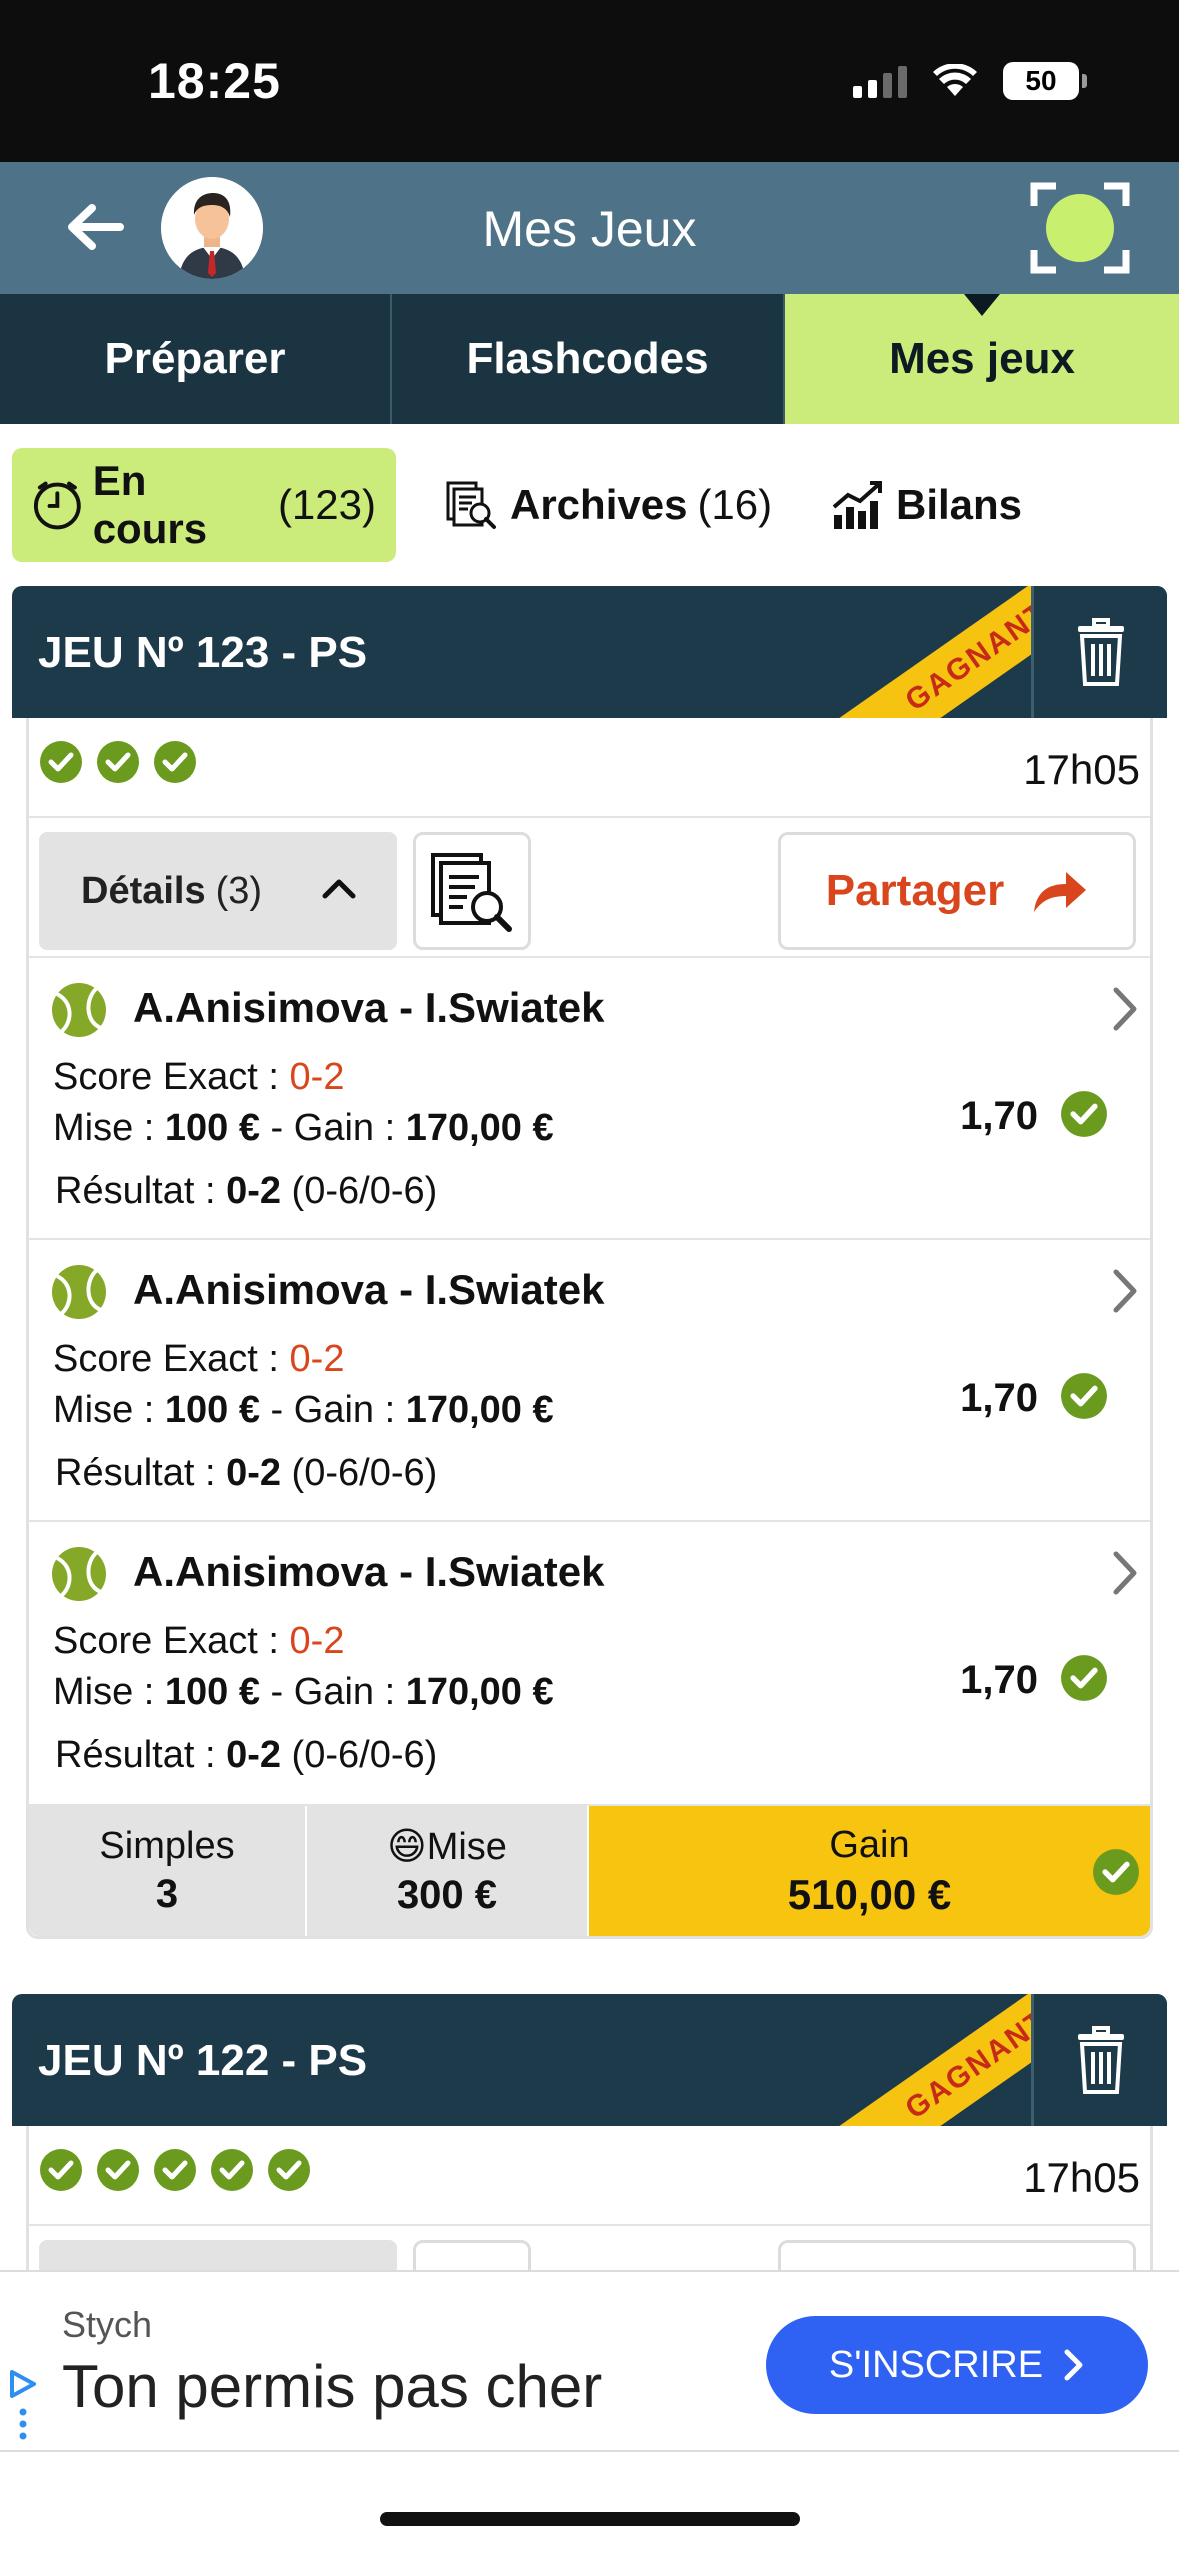 The height and width of the screenshot is (2556, 1179). Describe the element at coordinates (143, 890) in the screenshot. I see `details-label: Détails` at that location.